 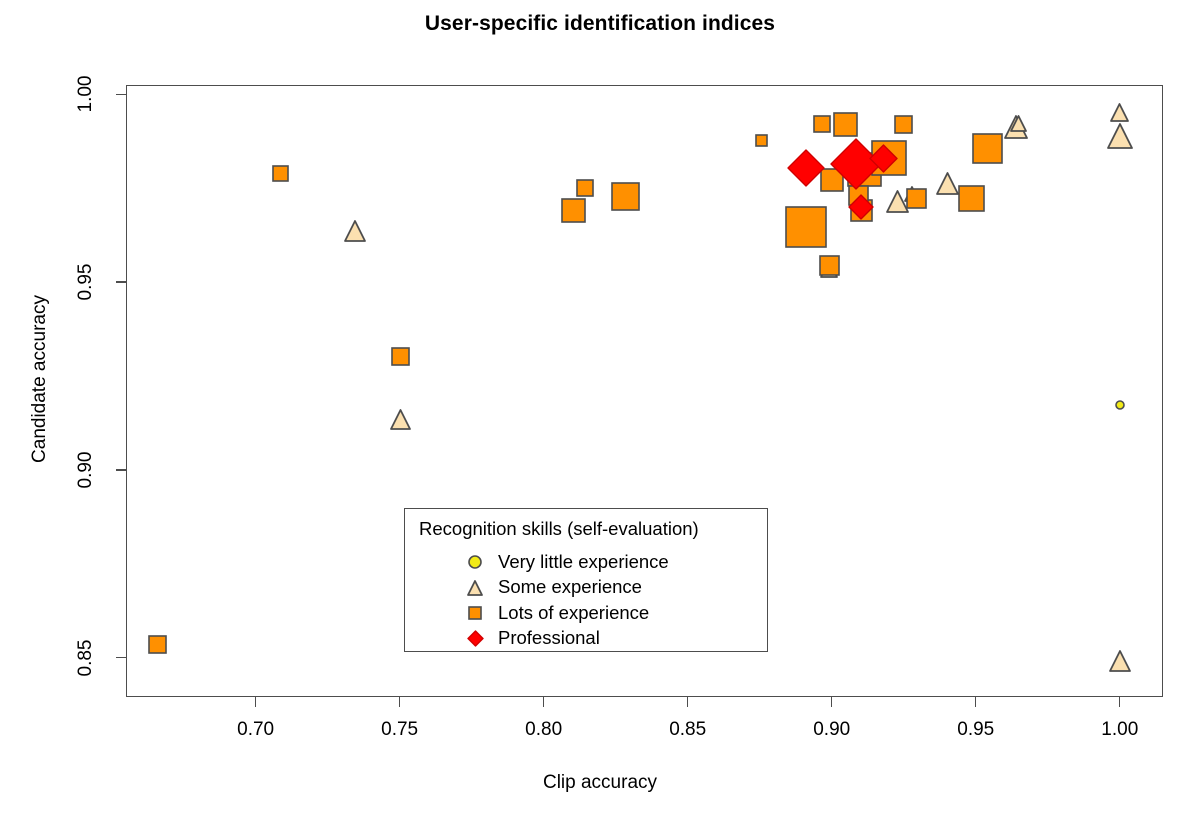 What do you see at coordinates (400, 729) in the screenshot?
I see `x-tick-label: 0.75` at bounding box center [400, 729].